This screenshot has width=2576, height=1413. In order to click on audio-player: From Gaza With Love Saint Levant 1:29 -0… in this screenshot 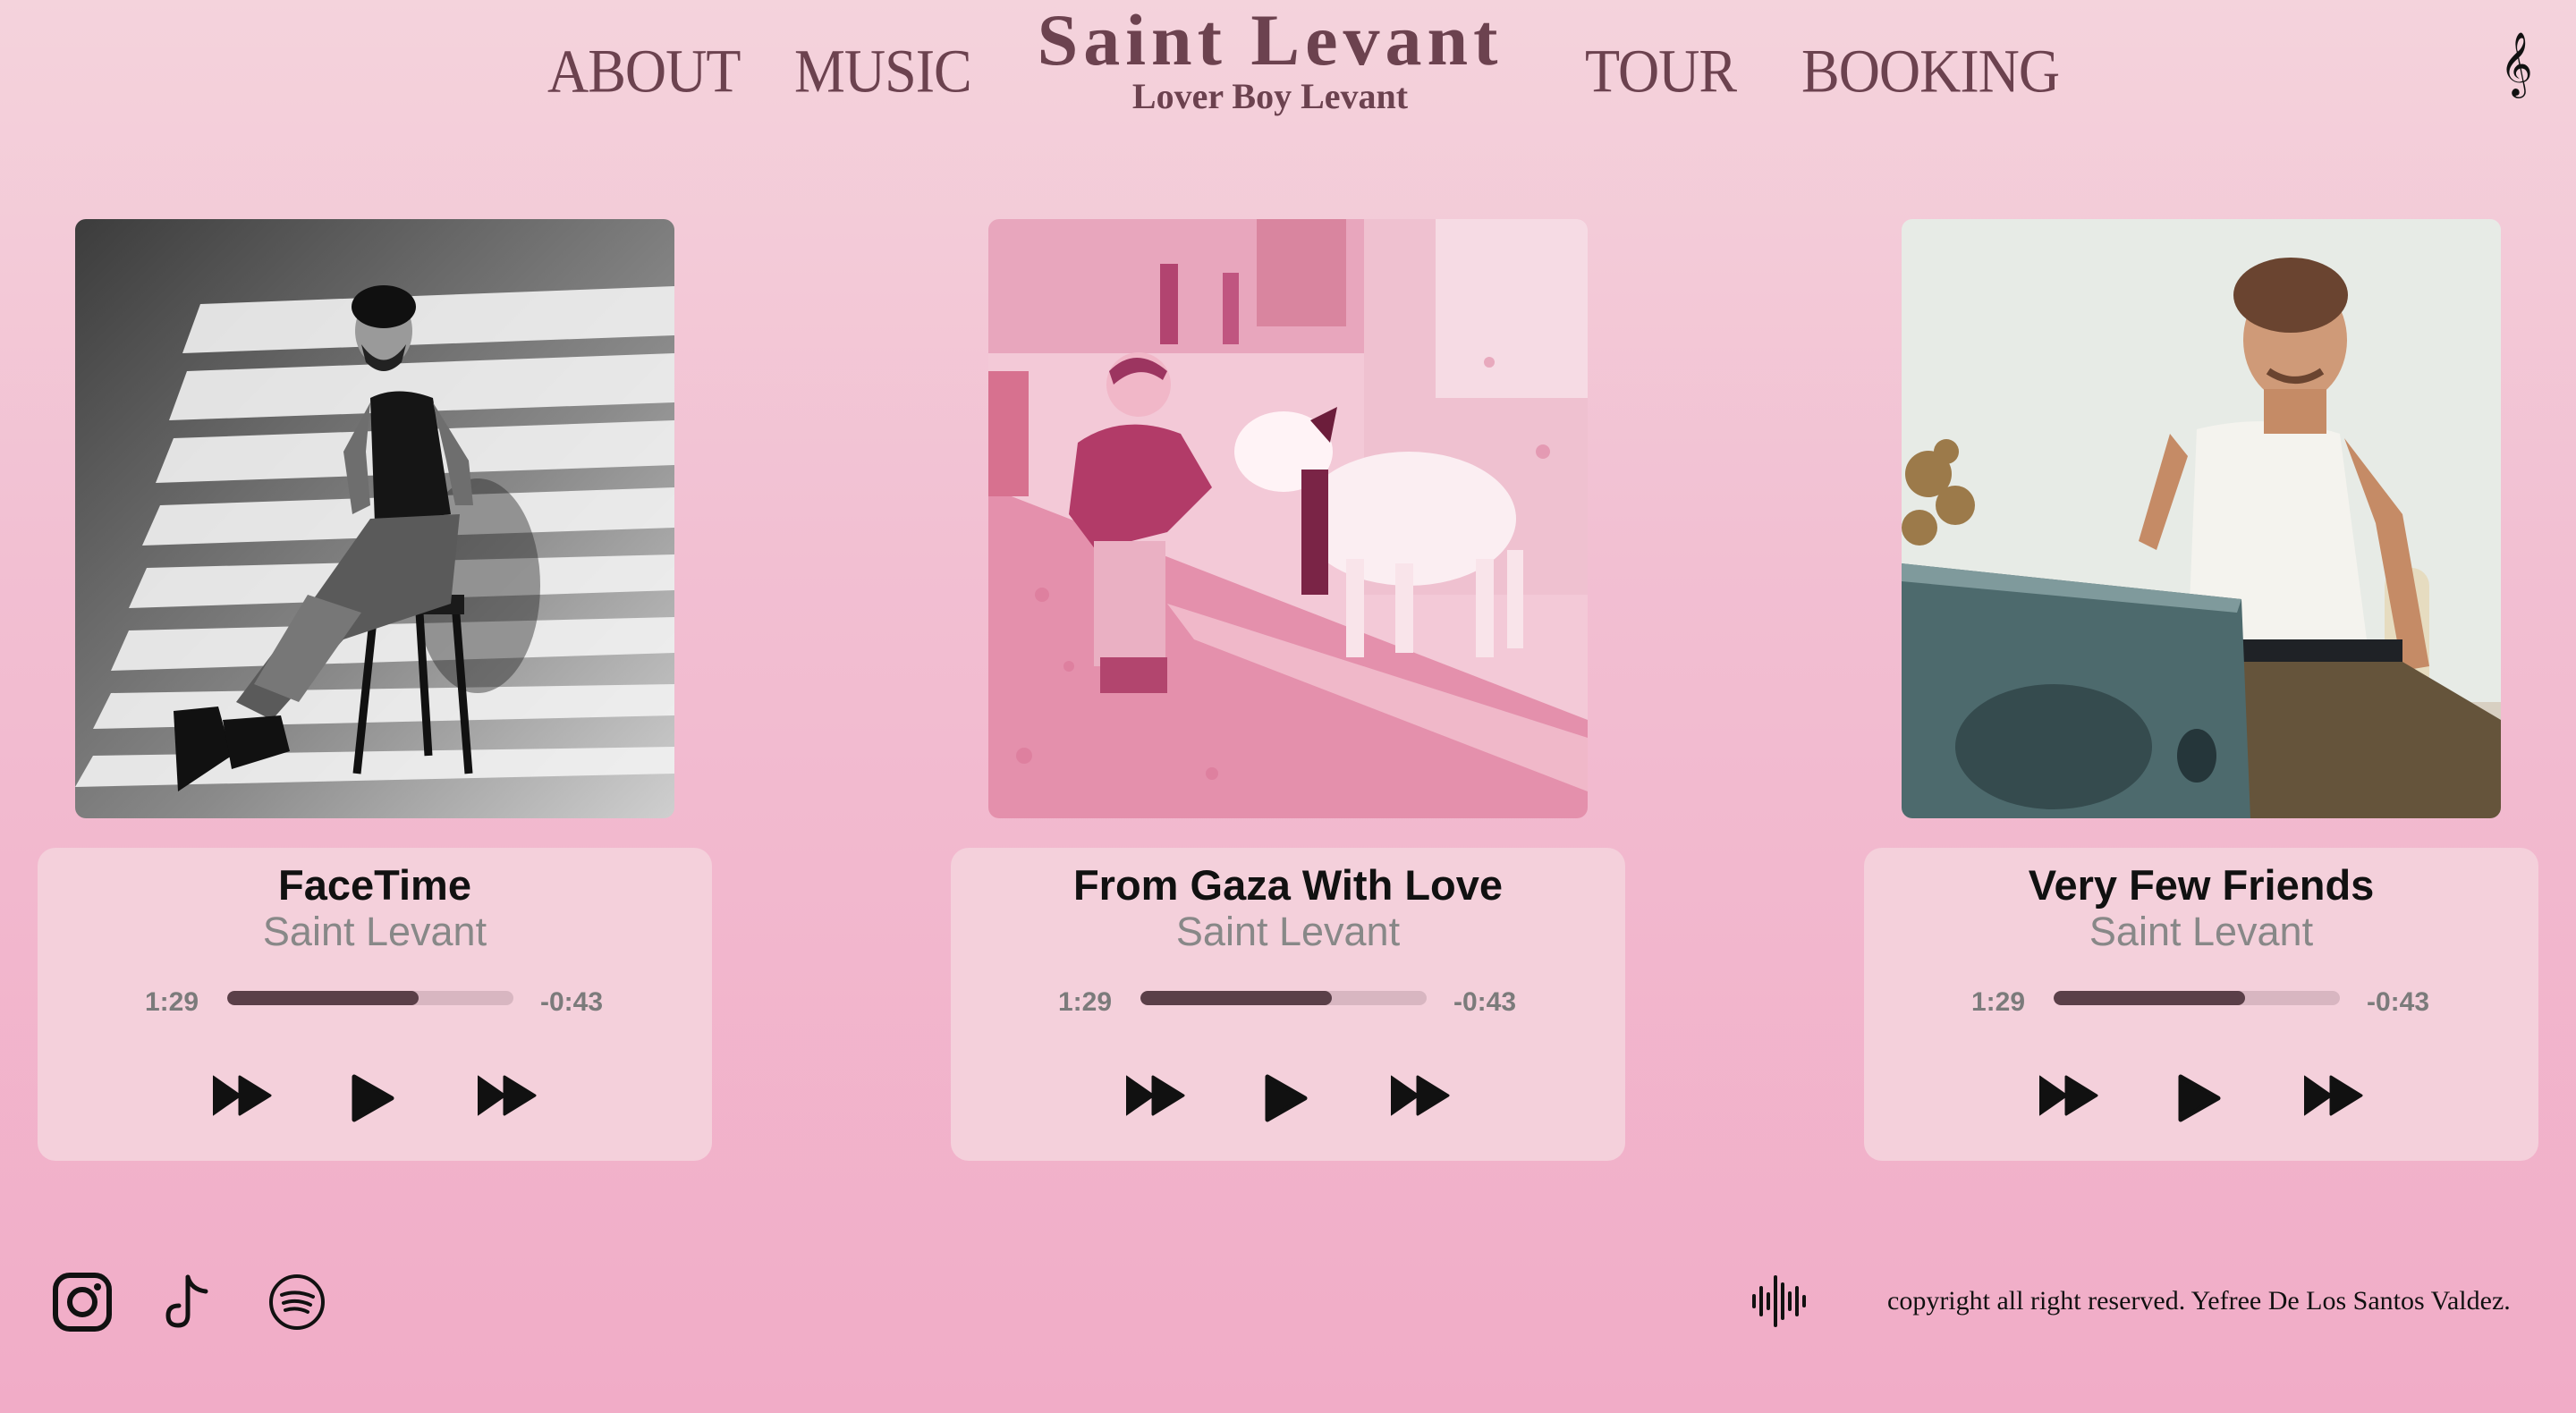, I will do `click(1288, 1004)`.